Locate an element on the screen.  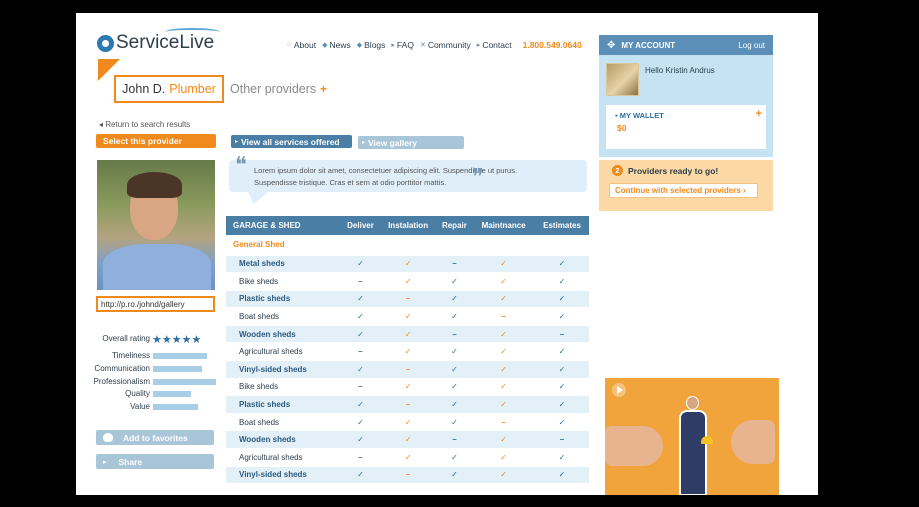
plus-icon: + is located at coordinates (323, 89).